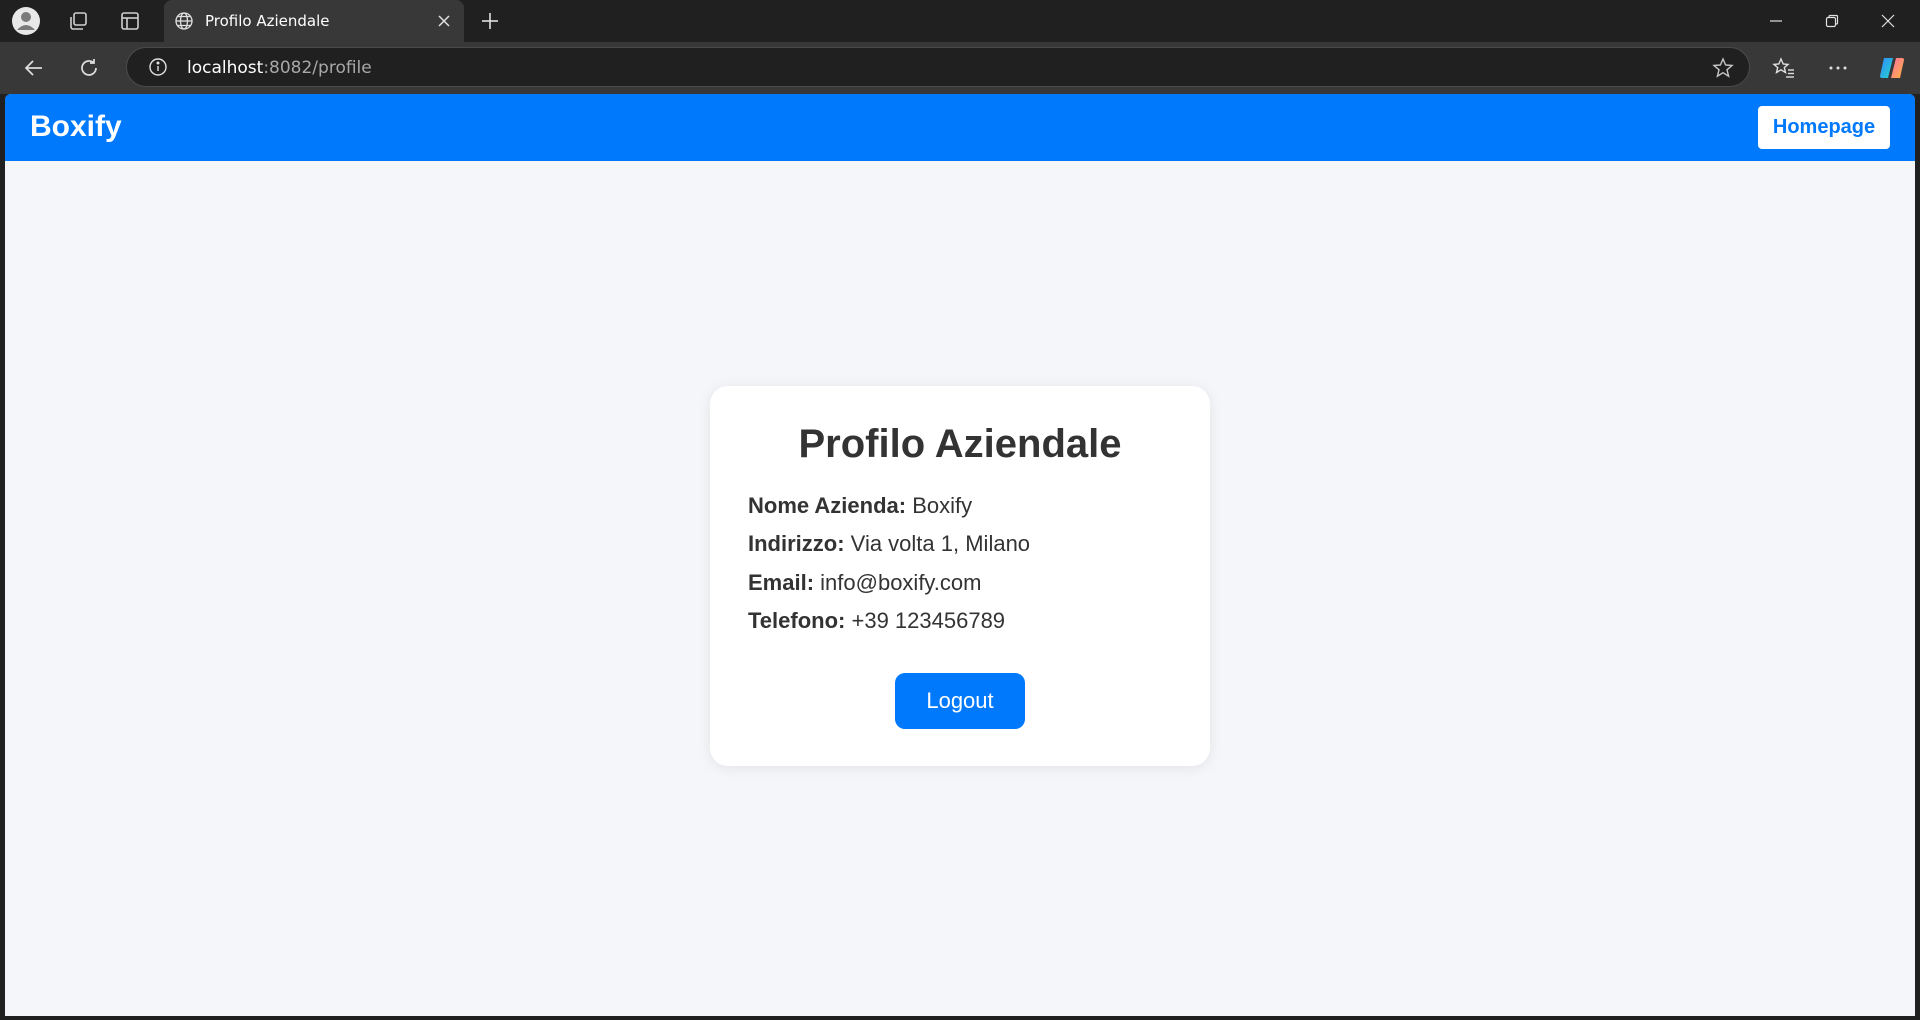 The image size is (1920, 1020). What do you see at coordinates (1776, 21) in the screenshot?
I see `minimize-icon` at bounding box center [1776, 21].